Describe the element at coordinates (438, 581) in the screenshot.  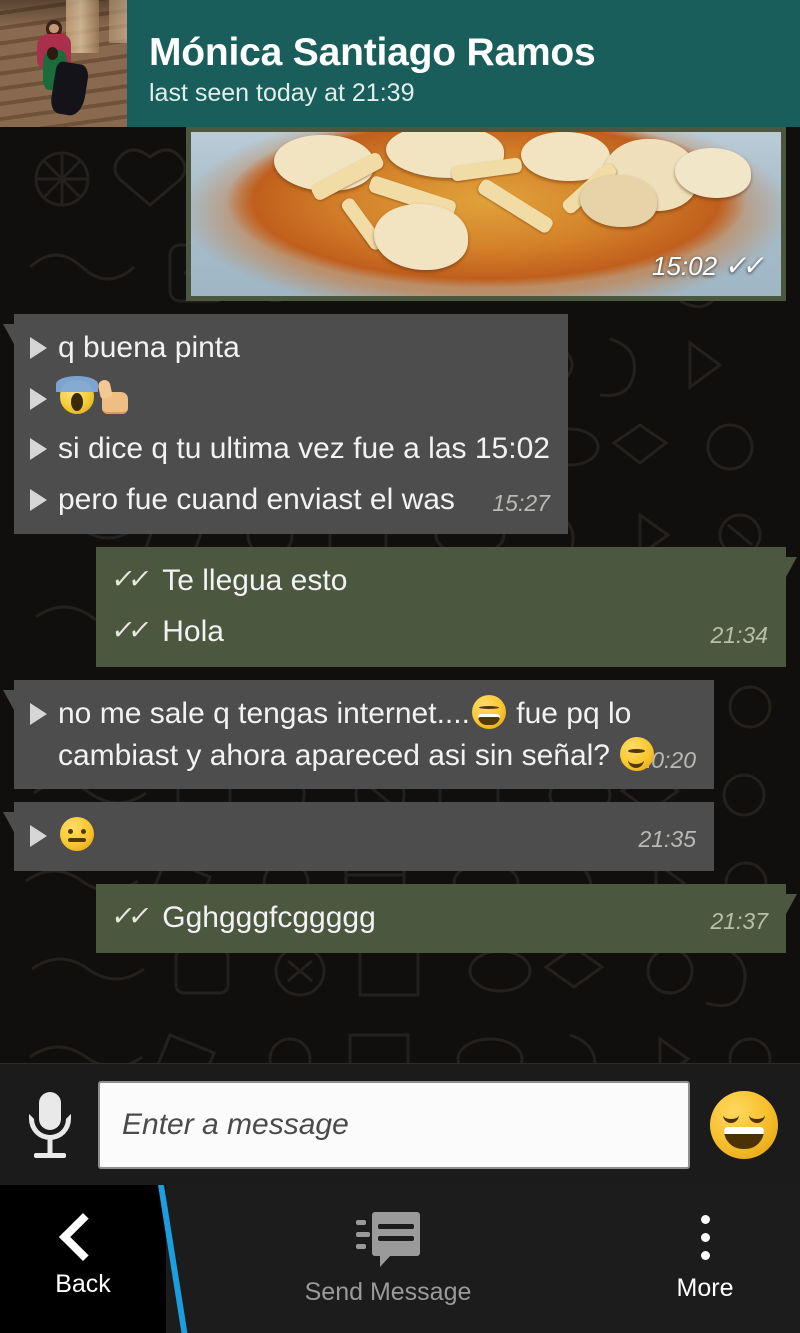
I see `message-line: ✓✓ Te llegua esto` at that location.